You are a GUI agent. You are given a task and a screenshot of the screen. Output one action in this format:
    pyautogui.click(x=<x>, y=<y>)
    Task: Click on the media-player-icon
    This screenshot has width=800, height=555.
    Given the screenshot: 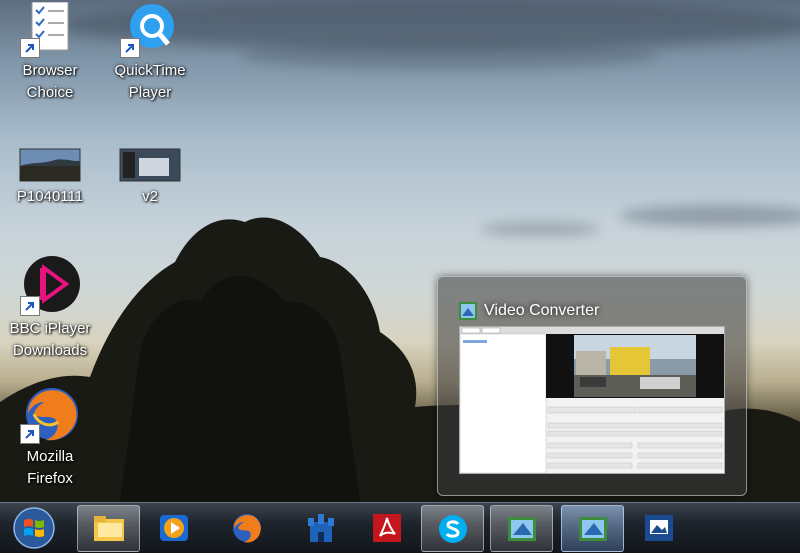 What is the action you would take?
    pyautogui.click(x=174, y=528)
    